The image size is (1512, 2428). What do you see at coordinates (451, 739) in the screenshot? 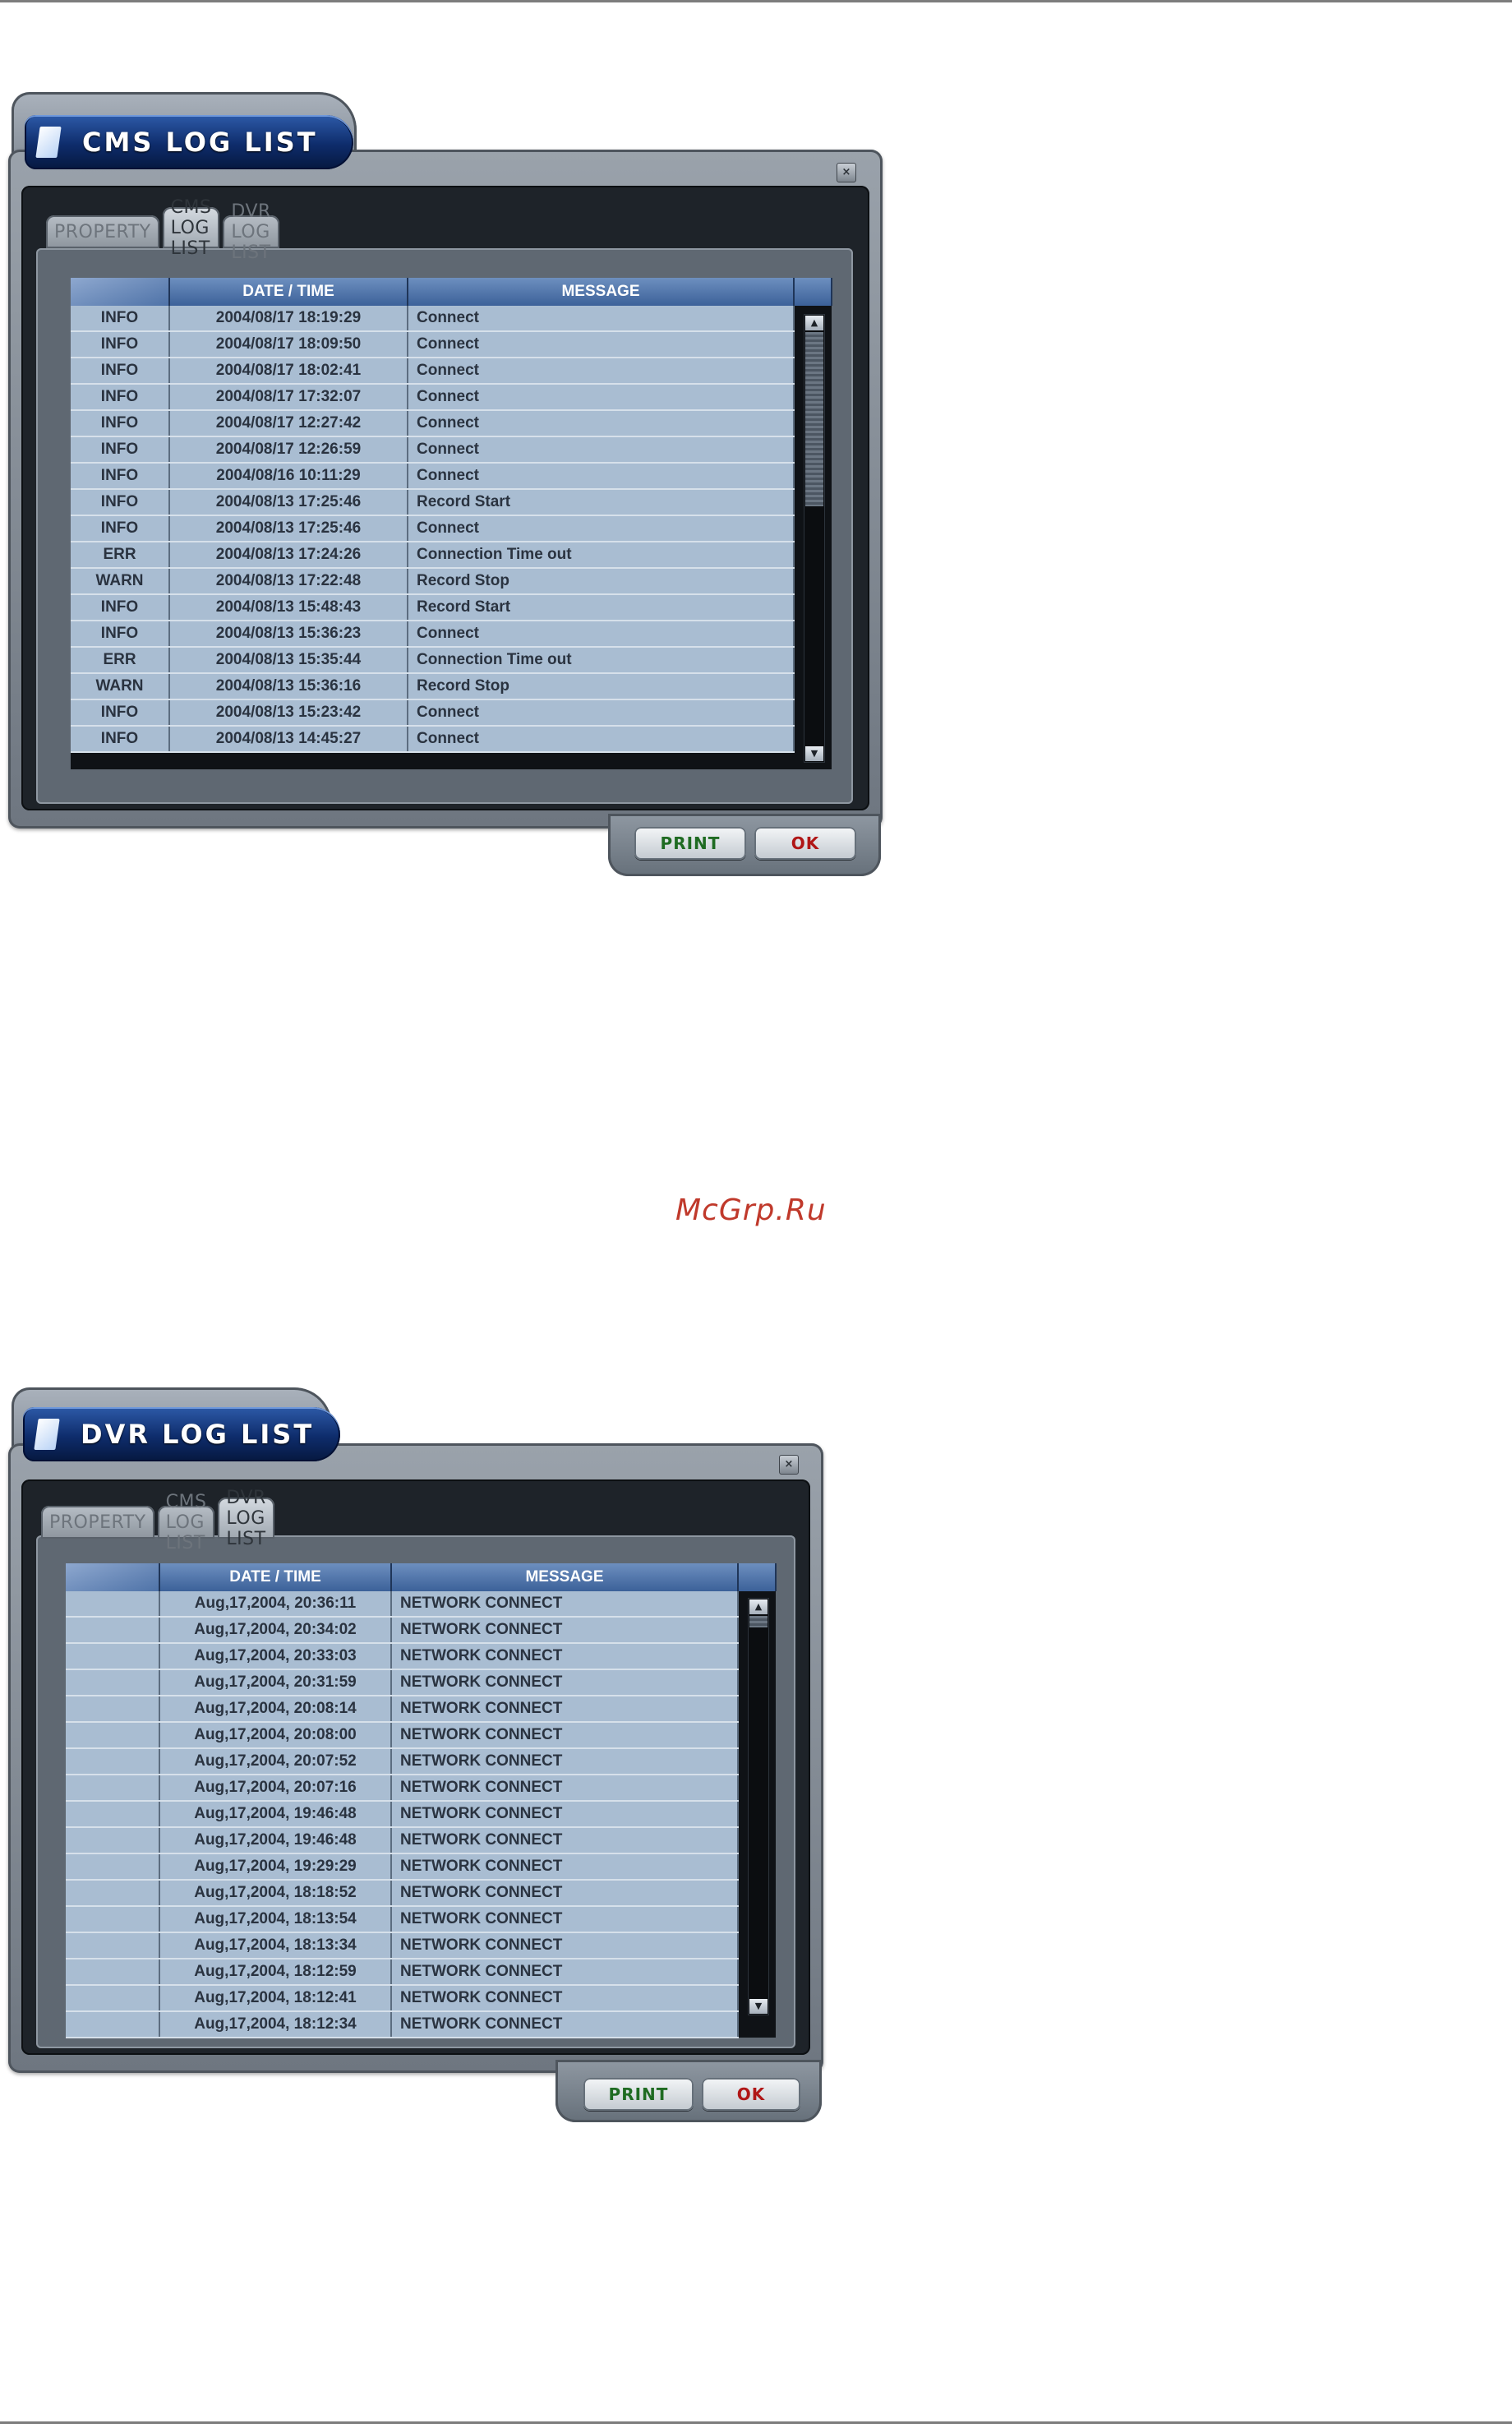
I see `table-row: INFO 2004/08/13 14:45:27 Connect` at bounding box center [451, 739].